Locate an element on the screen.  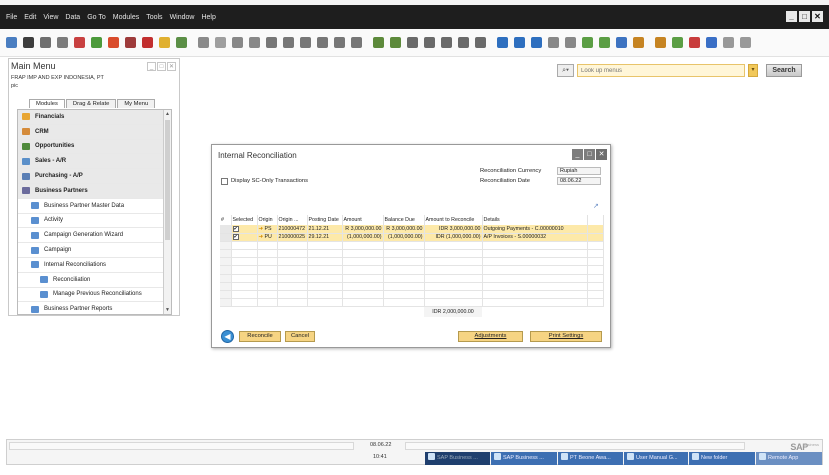
menu-item-help: Help is located at coordinates (208, 17).